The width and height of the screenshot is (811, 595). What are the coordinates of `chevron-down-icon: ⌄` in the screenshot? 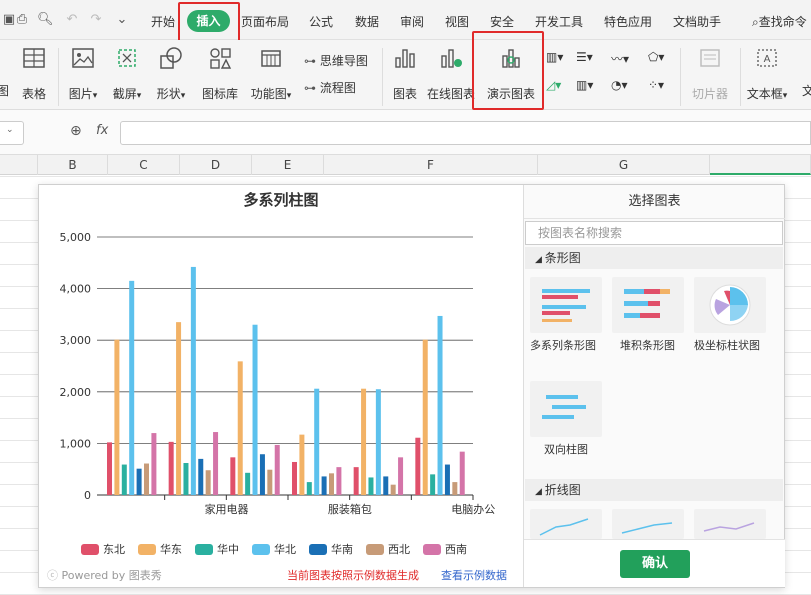 It's located at (122, 20).